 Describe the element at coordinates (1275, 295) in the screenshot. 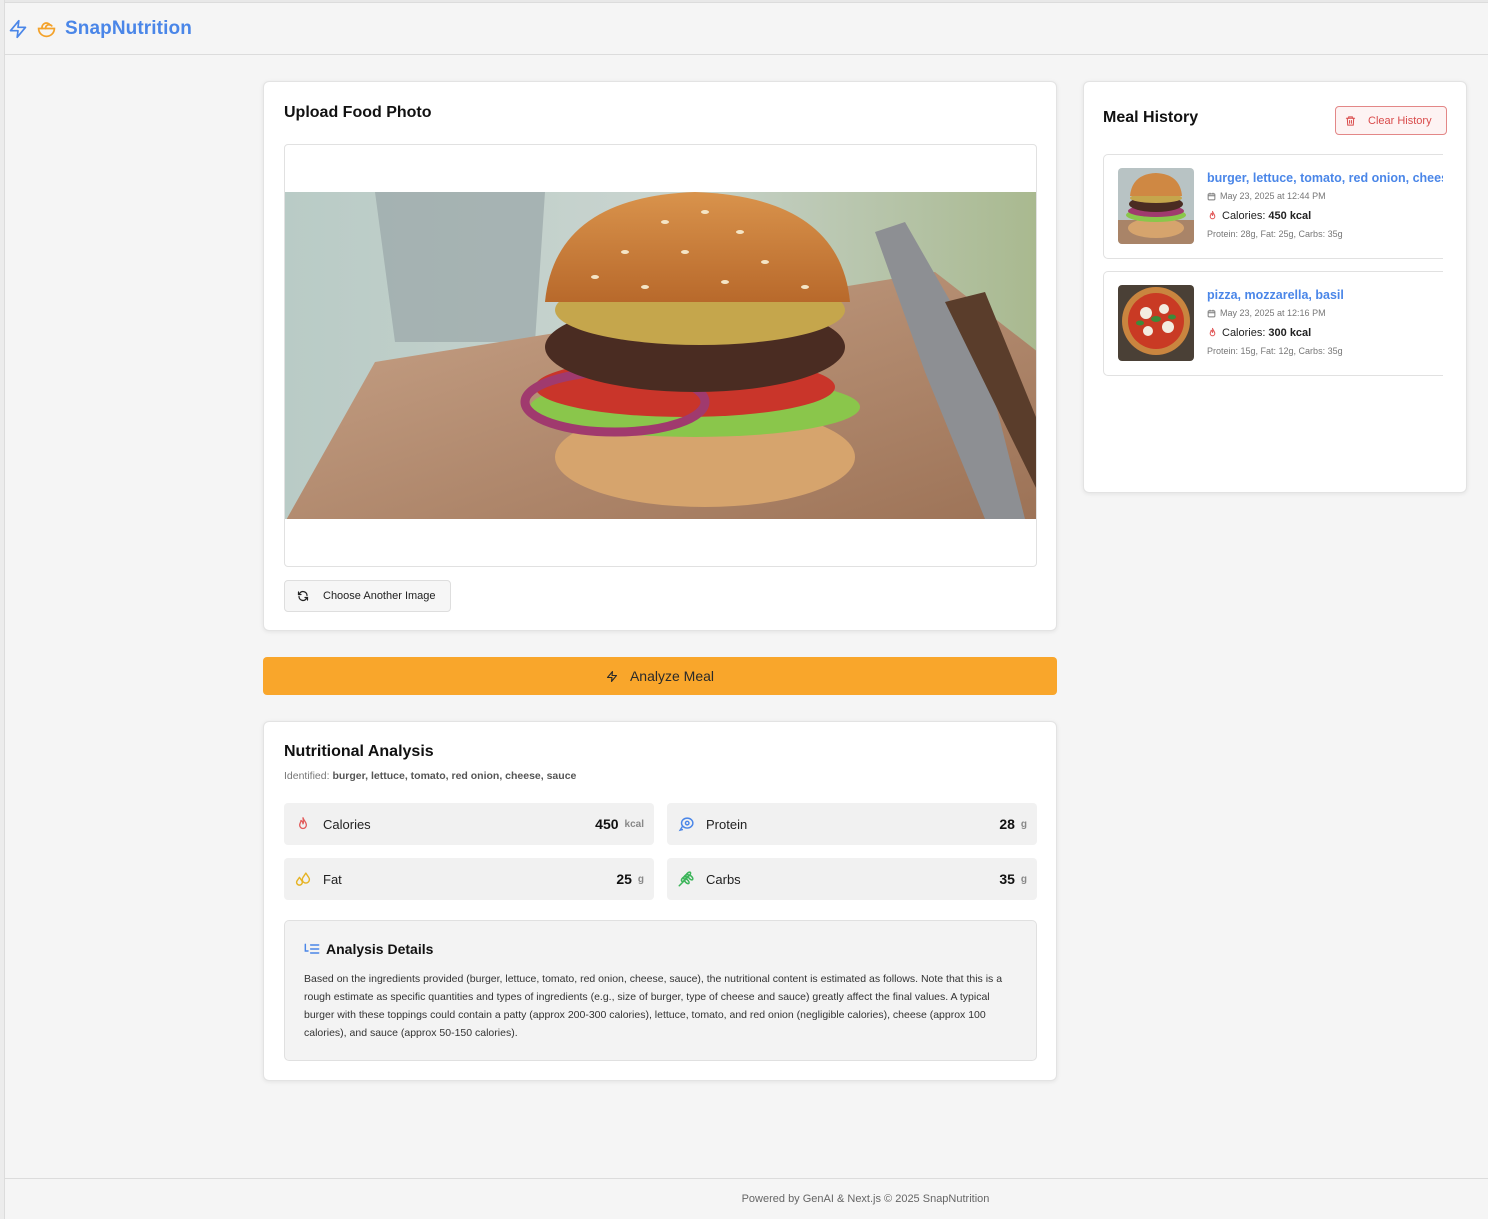

I see `history-item-name: pizza, mozzarella, basil` at that location.